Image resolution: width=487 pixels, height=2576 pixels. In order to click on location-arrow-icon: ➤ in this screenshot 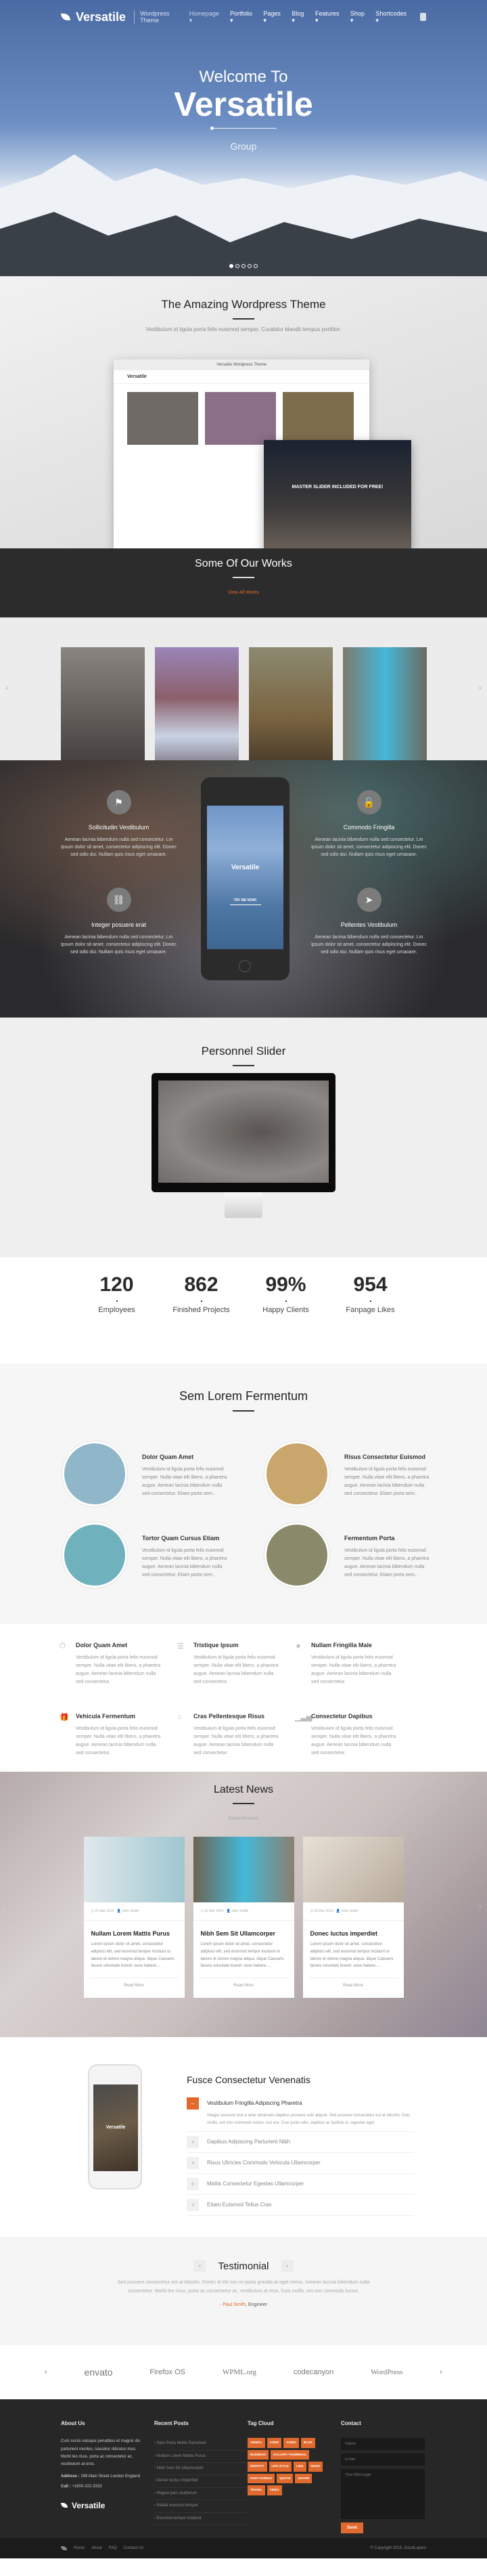, I will do `click(368, 900)`.